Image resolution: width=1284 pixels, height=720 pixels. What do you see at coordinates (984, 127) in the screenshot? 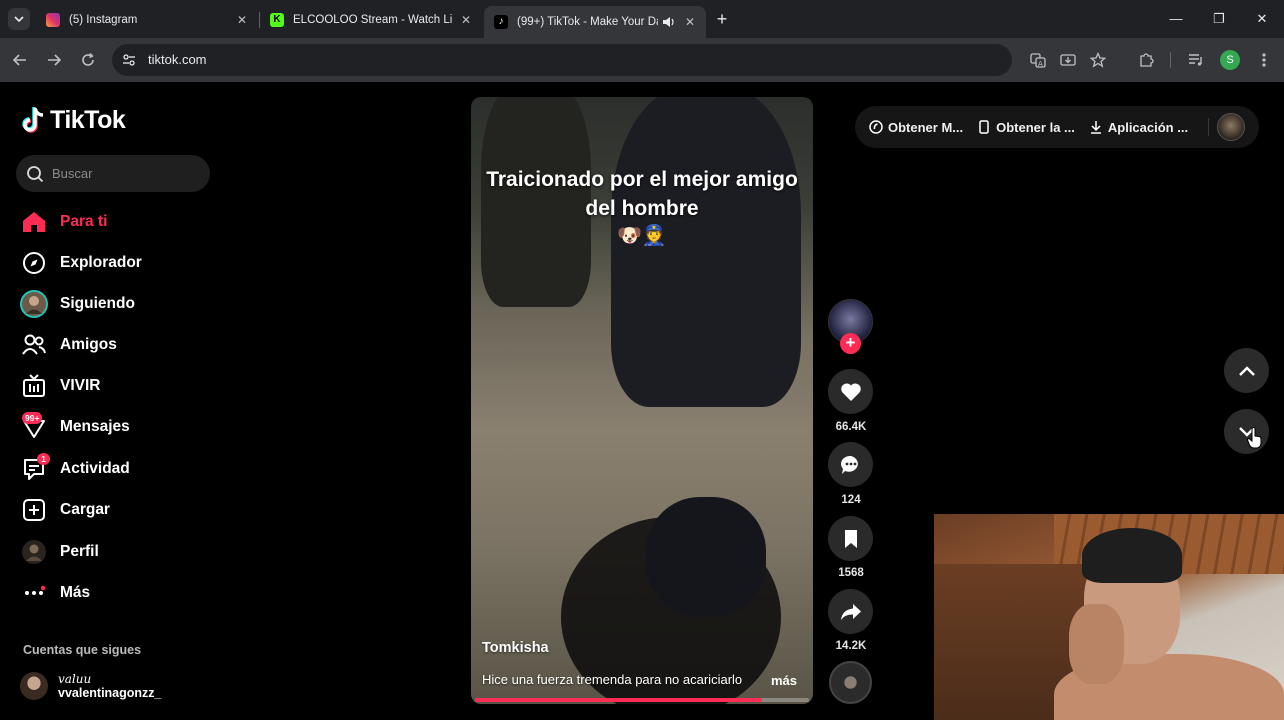
I see `phone-icon` at bounding box center [984, 127].